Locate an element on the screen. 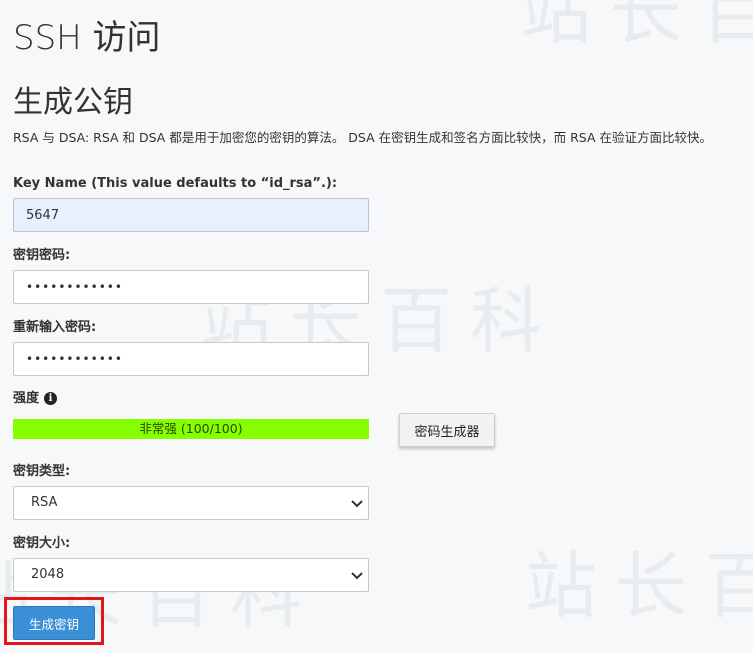  password-generator-button: 密码生成器 is located at coordinates (447, 430).